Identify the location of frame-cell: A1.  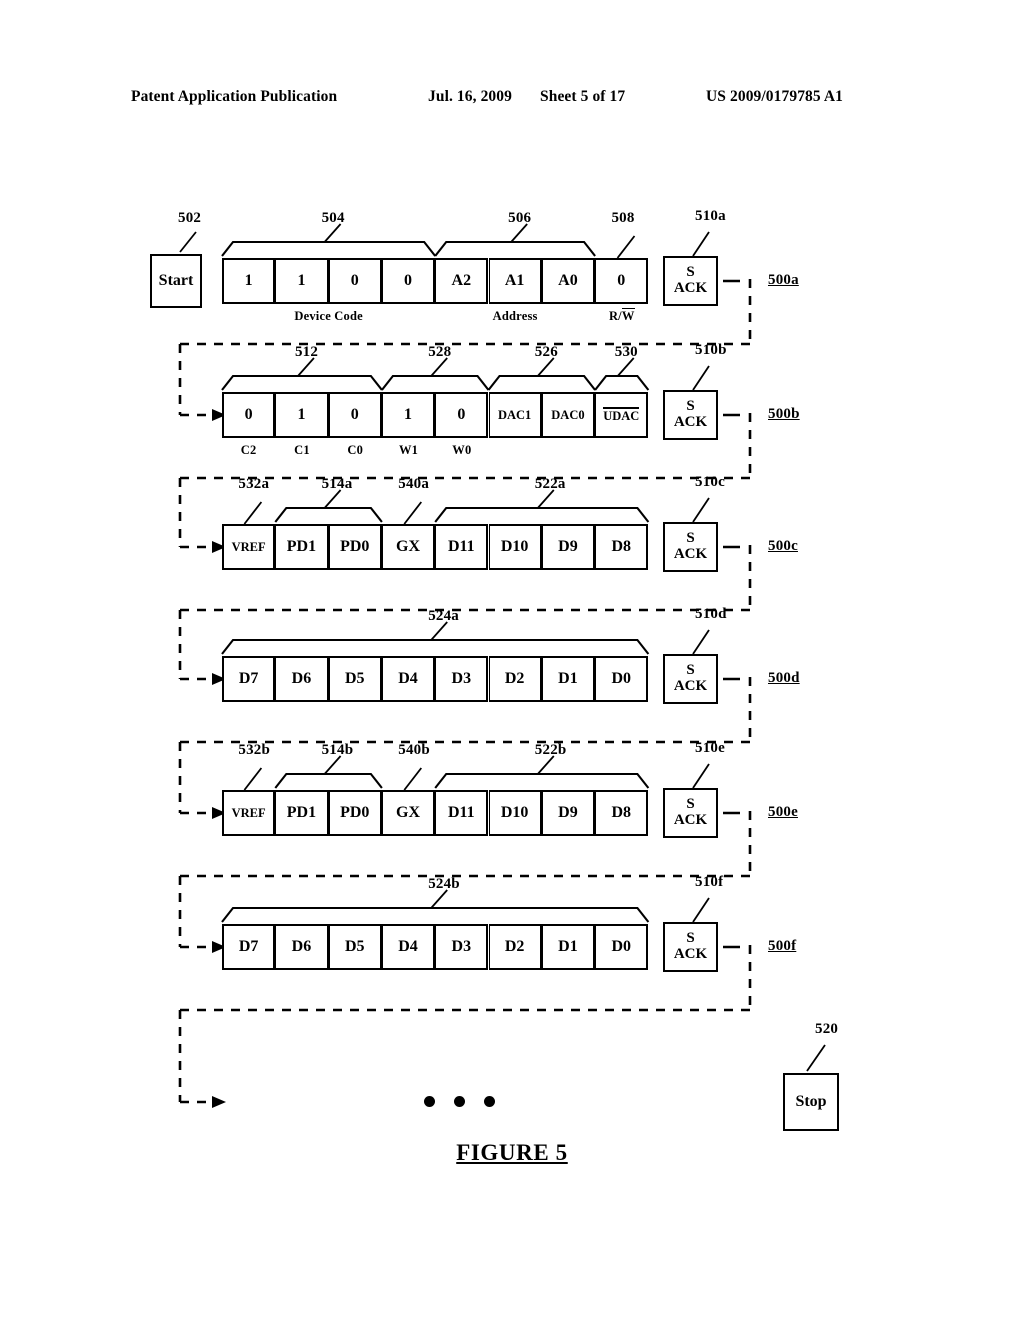
(515, 281).